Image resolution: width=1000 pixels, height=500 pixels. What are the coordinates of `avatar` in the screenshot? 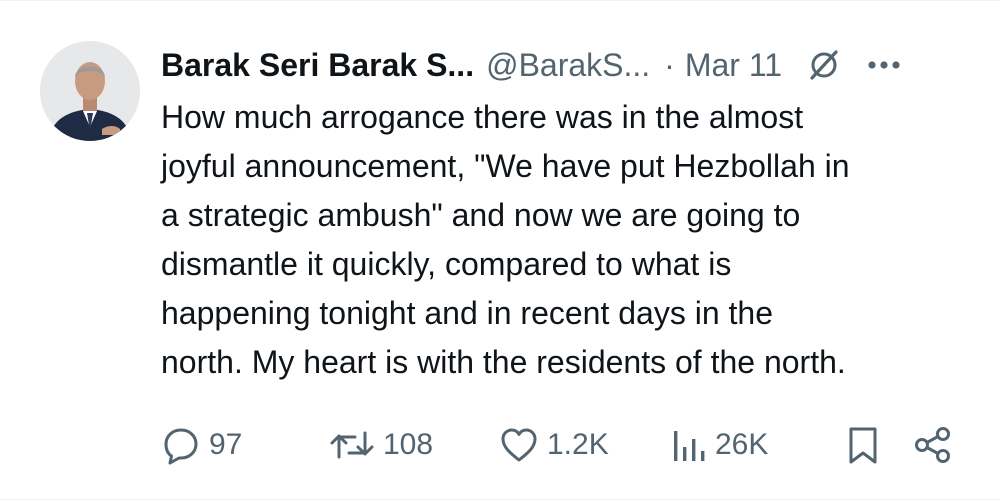 It's located at (90, 91).